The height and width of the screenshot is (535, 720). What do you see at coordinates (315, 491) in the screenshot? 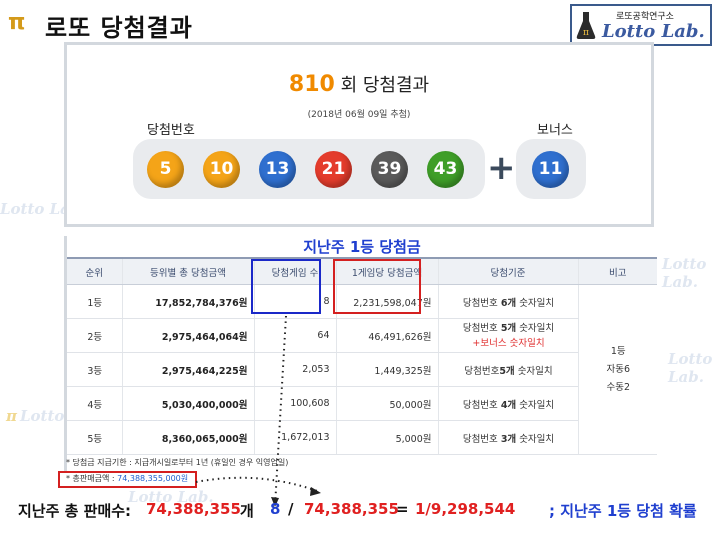
I see `arrow-head` at bounding box center [315, 491].